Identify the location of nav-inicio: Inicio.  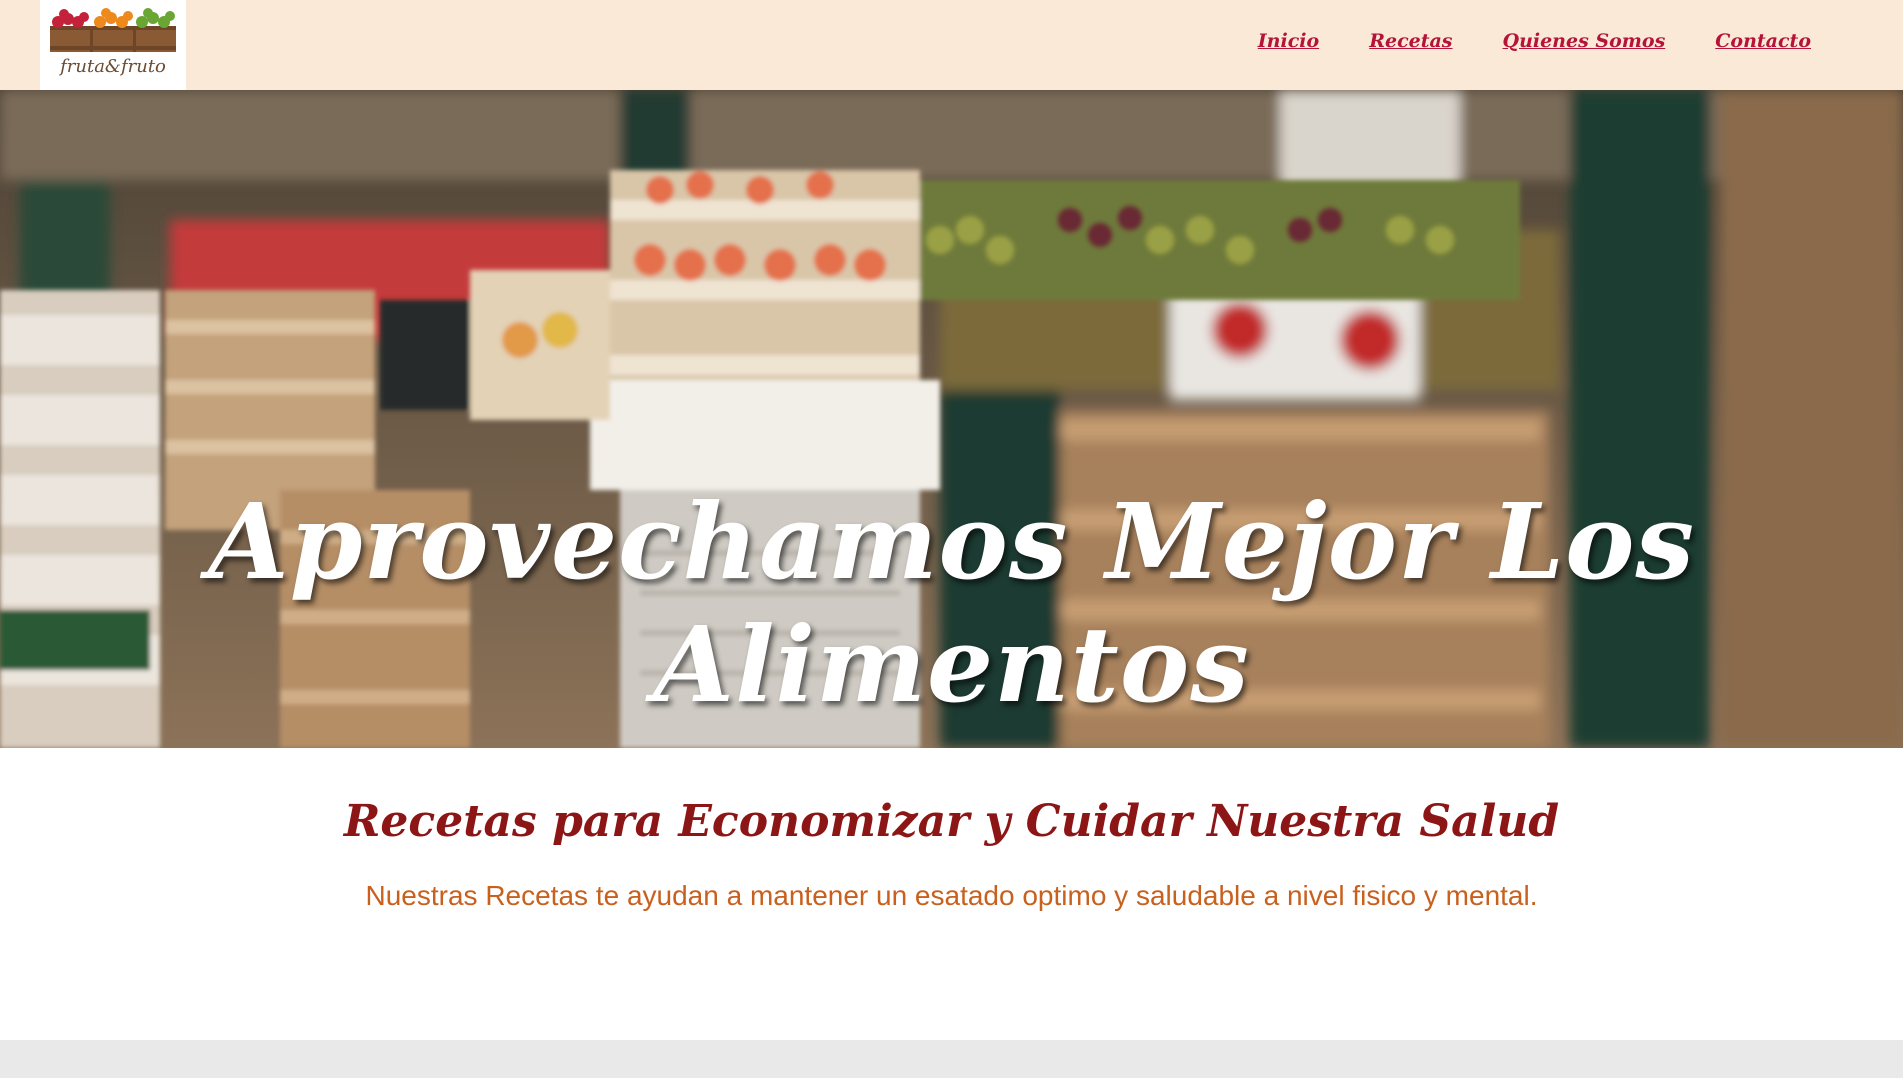
(1288, 41).